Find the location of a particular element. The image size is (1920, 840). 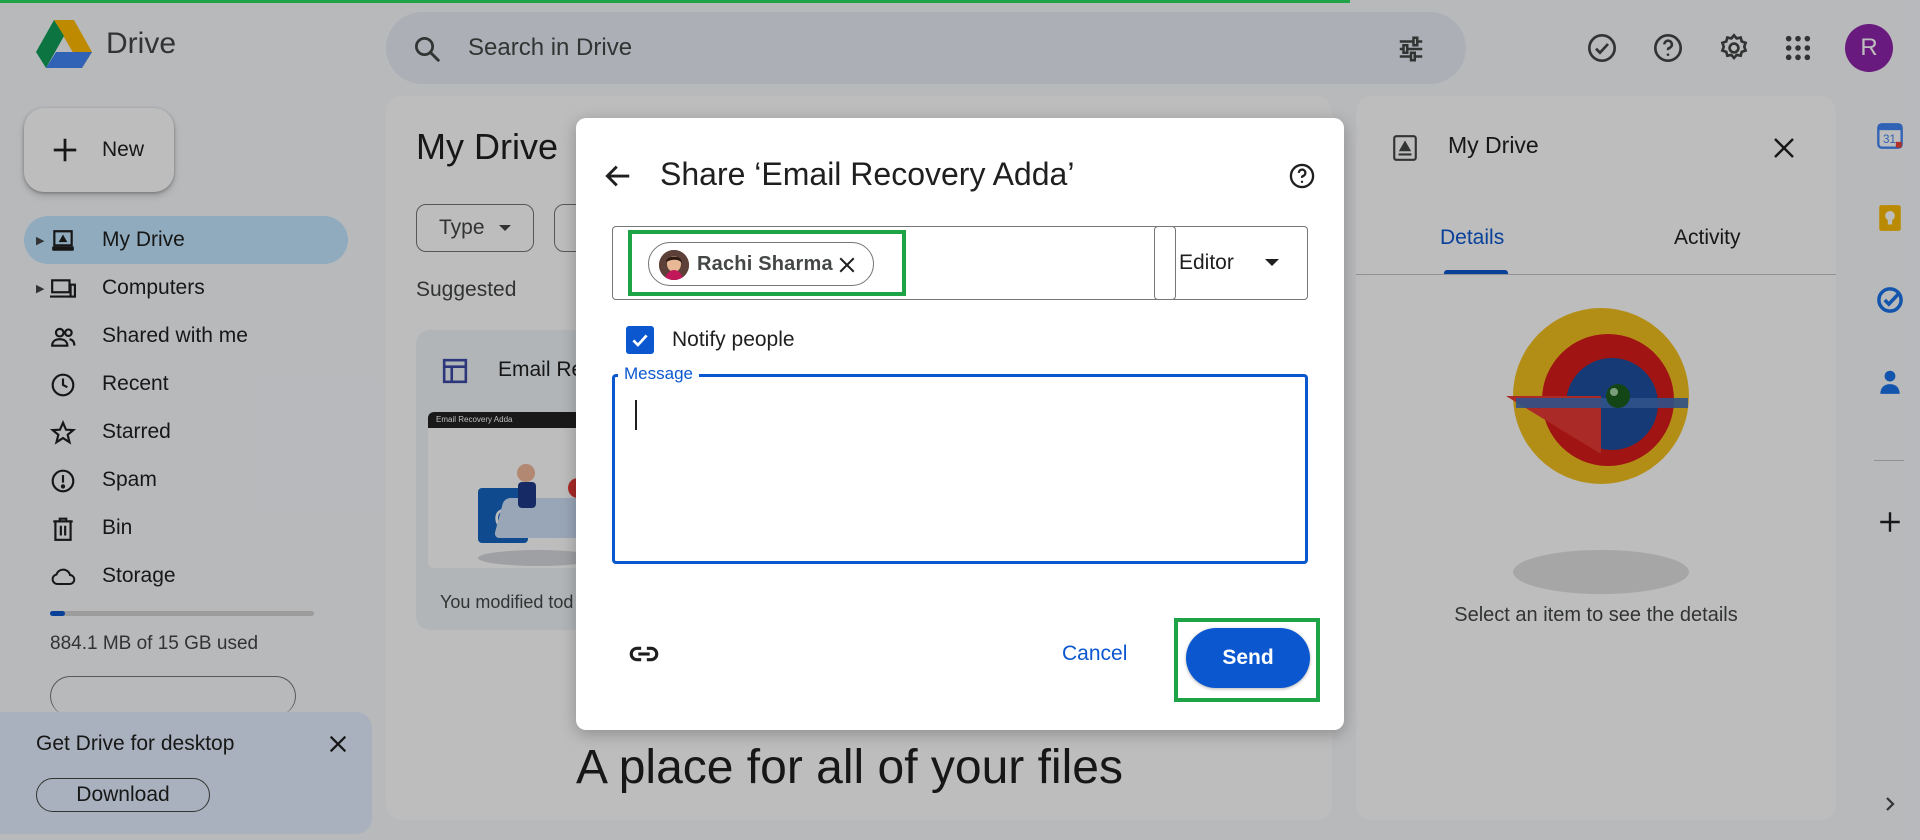

loading-progress-bar is located at coordinates (675, 1).